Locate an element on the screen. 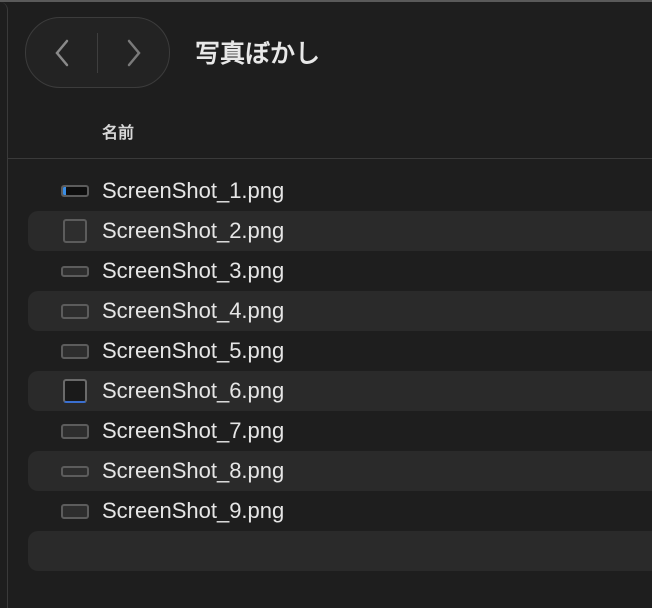  column-header-name: 名前 is located at coordinates (118, 131).